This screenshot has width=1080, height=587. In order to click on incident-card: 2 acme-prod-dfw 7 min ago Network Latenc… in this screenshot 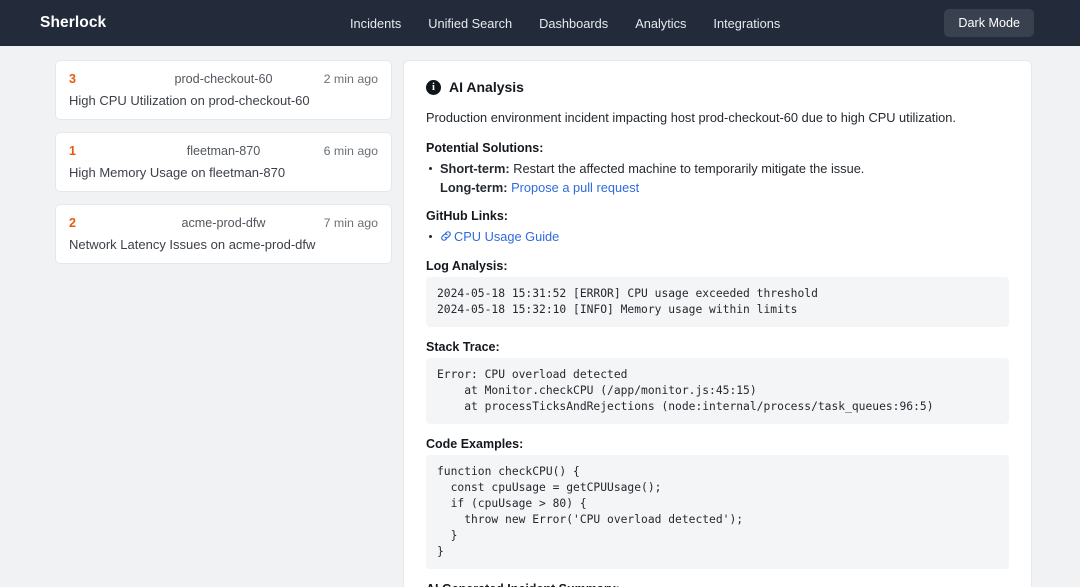, I will do `click(223, 234)`.